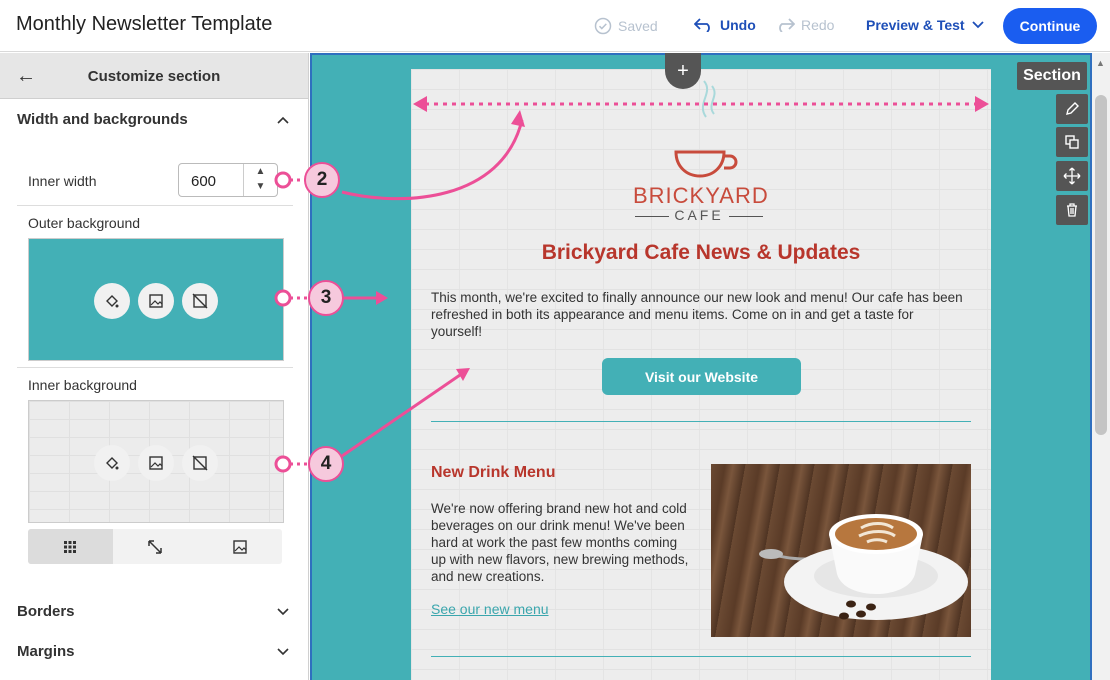 The height and width of the screenshot is (680, 1110). What do you see at coordinates (701, 656) in the screenshot?
I see `divider-line` at bounding box center [701, 656].